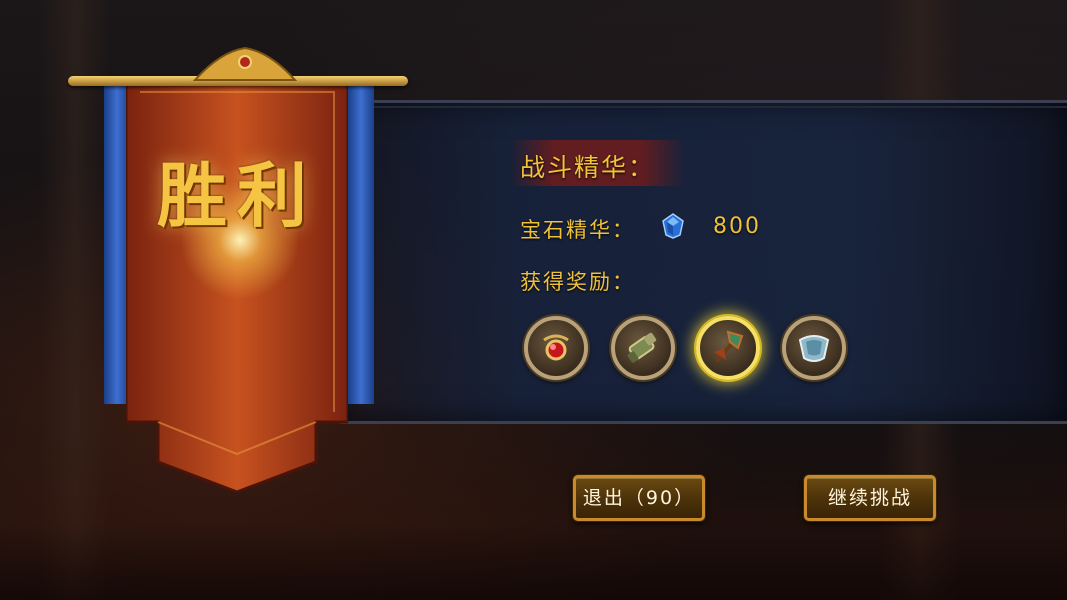 The image size is (1067, 600). I want to click on axe-icon, so click(729, 346).